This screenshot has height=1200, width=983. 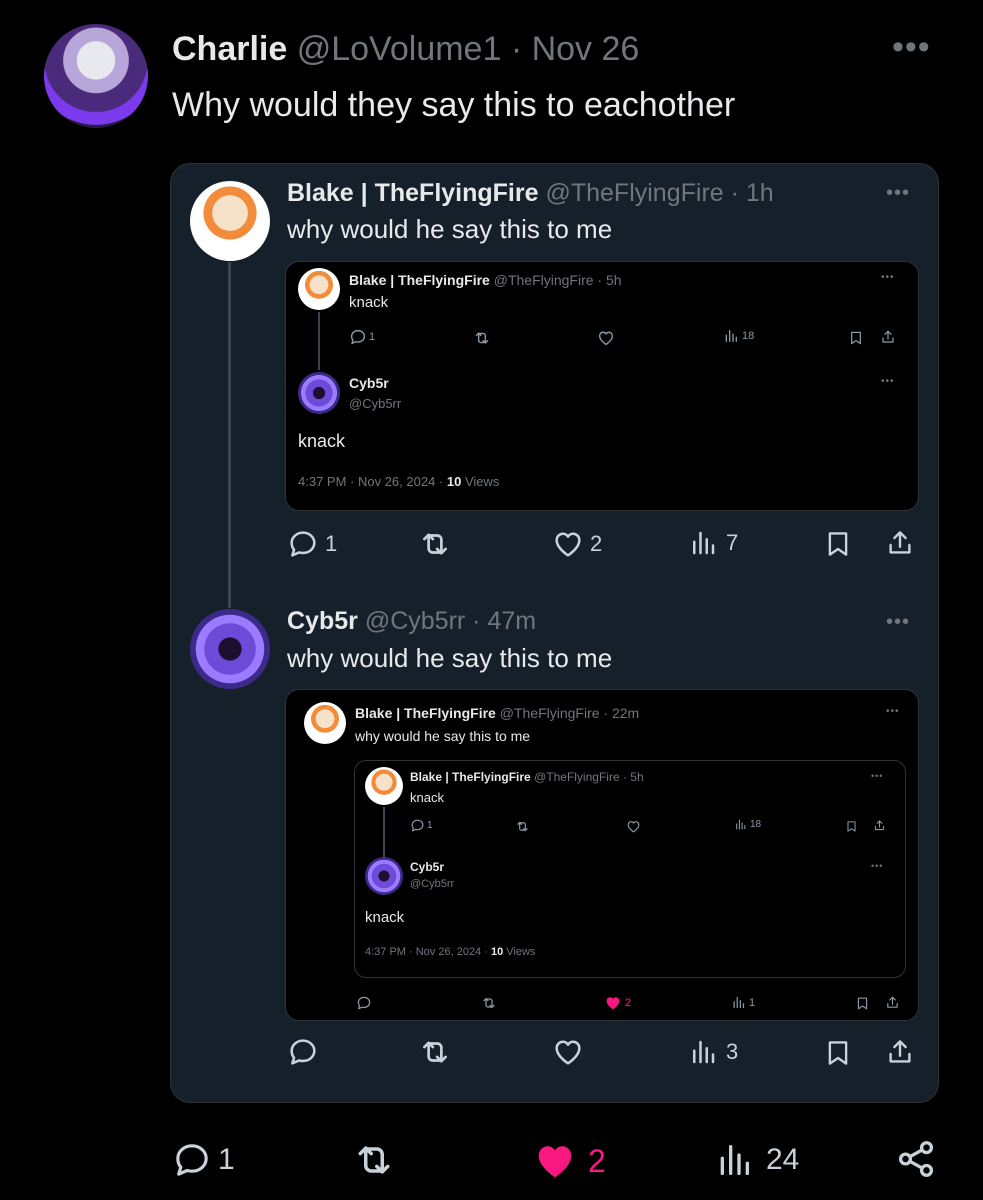 What do you see at coordinates (760, 193) in the screenshot?
I see `post-time: 1h` at bounding box center [760, 193].